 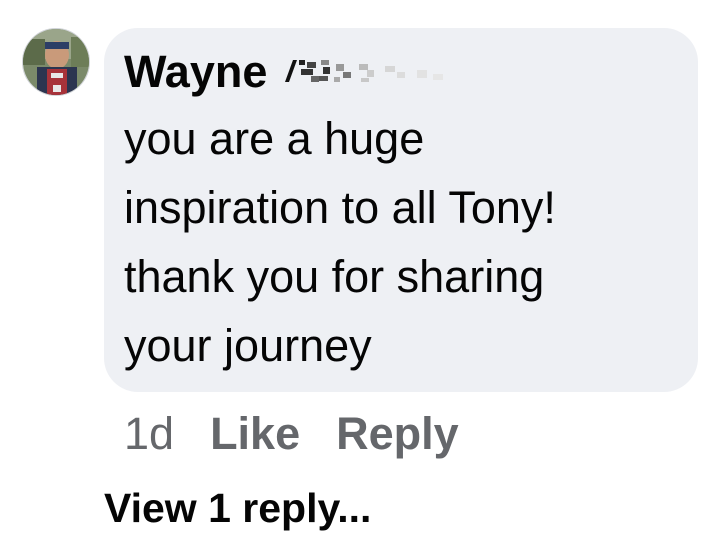 What do you see at coordinates (369, 72) in the screenshot?
I see `redacted-surname-icon` at bounding box center [369, 72].